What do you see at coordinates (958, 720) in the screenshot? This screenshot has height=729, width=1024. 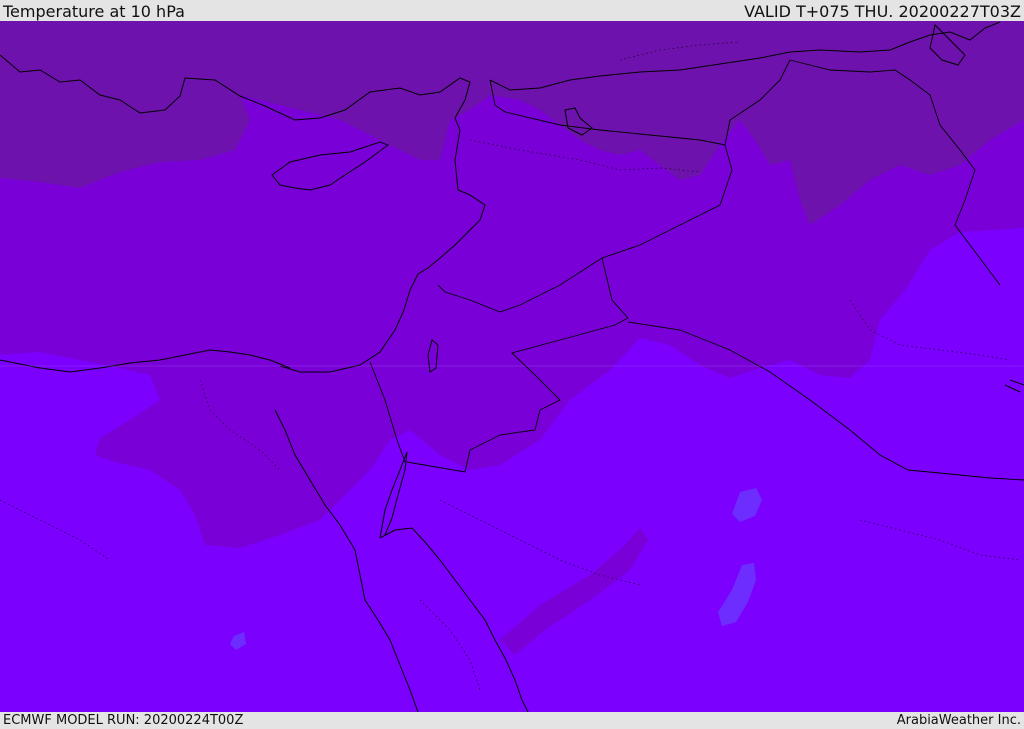 I see `credit: ArabiaWeather Inc.` at bounding box center [958, 720].